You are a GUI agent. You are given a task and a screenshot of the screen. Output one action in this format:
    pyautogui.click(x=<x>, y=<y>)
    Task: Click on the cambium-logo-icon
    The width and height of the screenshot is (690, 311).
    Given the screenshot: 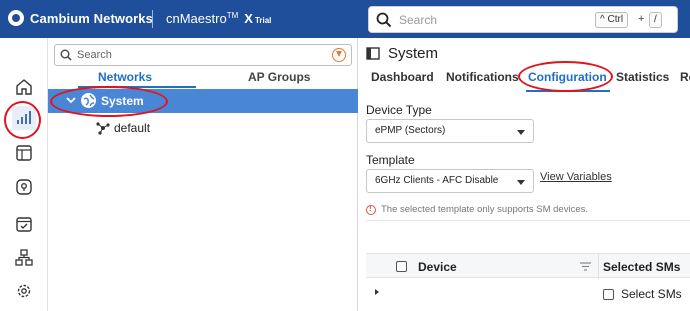 What is the action you would take?
    pyautogui.click(x=16, y=18)
    